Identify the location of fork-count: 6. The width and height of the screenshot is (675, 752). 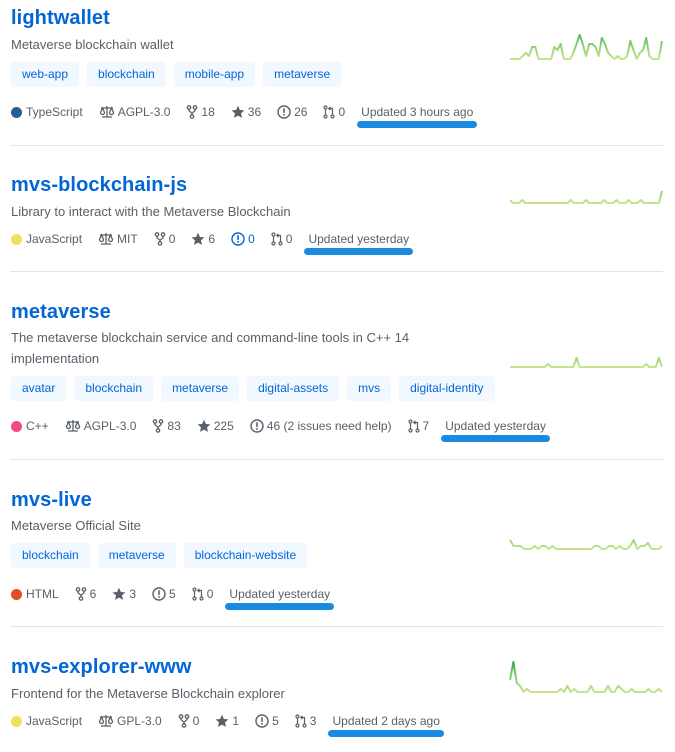
(93, 594).